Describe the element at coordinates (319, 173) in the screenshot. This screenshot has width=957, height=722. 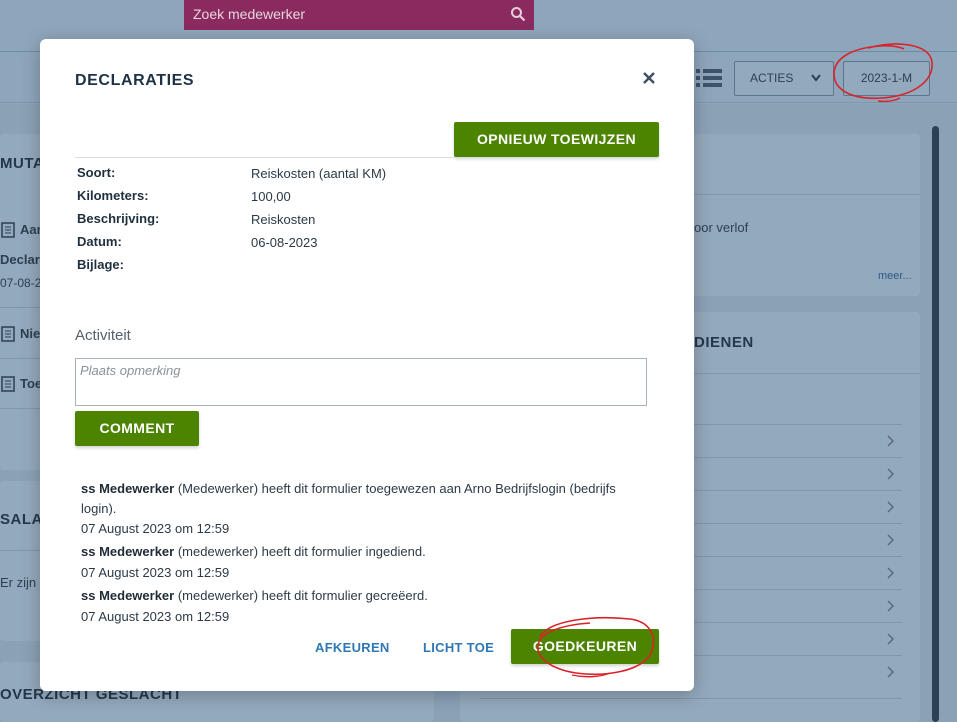
I see `field-value-soort: Reiskosten (aantal KM)` at that location.